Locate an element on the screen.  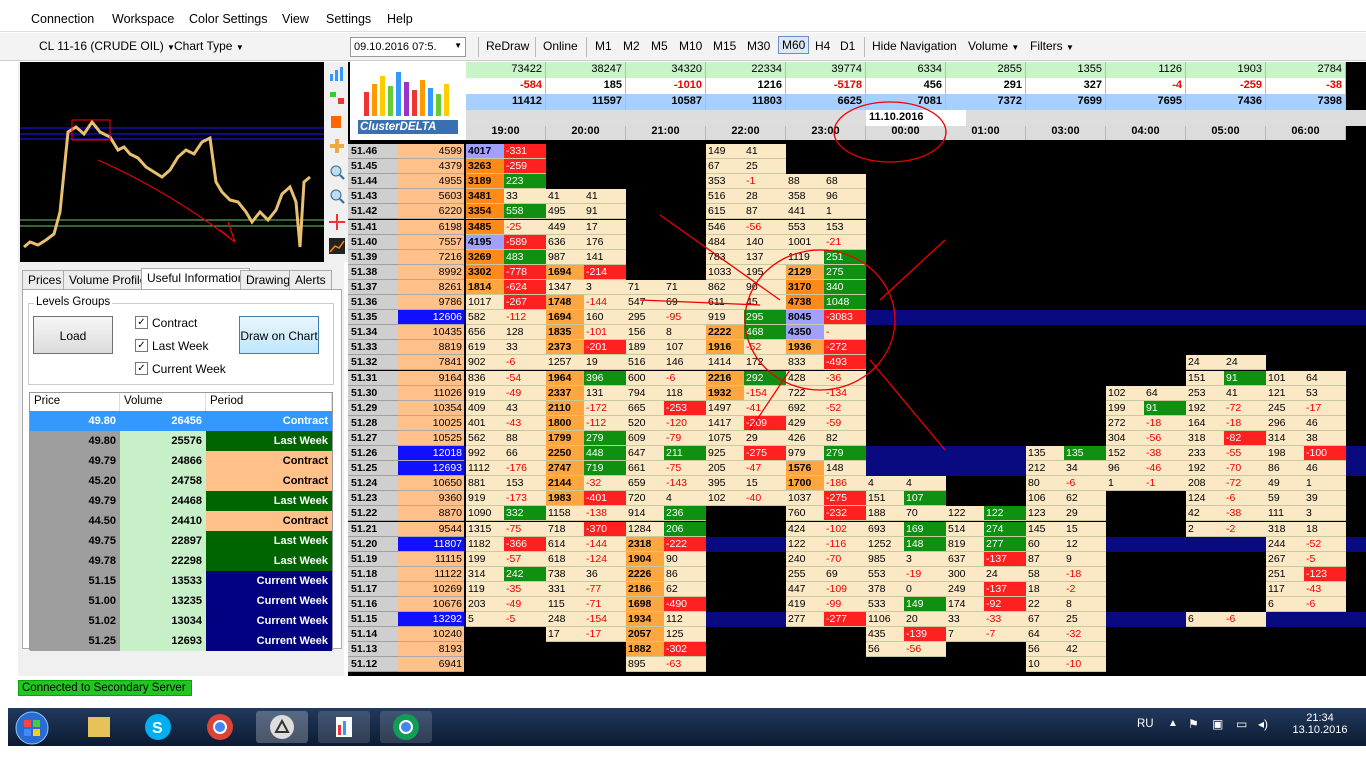
cell-delta: 118 is located at coordinates (685, 393).